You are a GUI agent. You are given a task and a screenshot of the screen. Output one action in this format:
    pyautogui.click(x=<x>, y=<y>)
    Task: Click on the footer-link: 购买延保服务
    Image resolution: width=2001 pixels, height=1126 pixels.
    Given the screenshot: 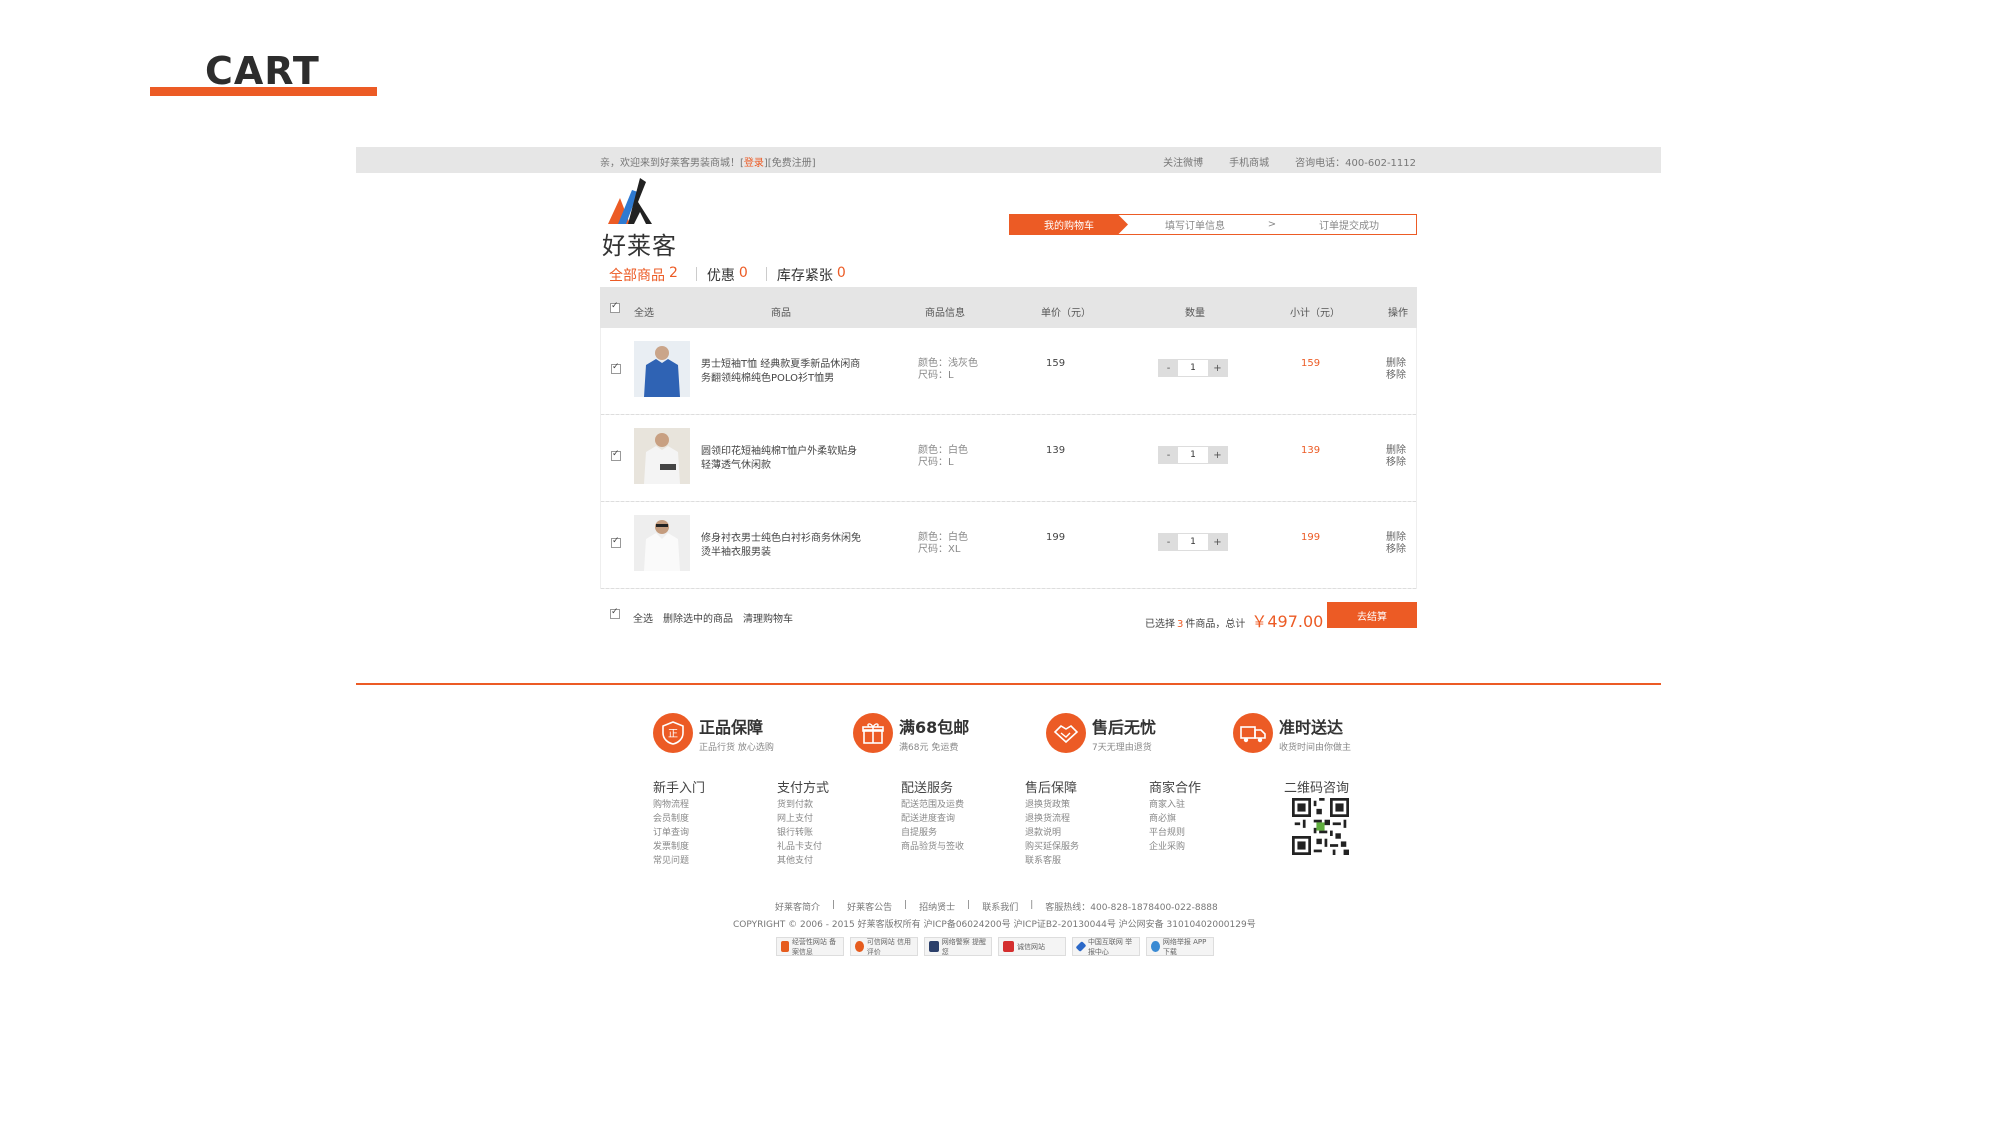 What is the action you would take?
    pyautogui.click(x=1052, y=847)
    